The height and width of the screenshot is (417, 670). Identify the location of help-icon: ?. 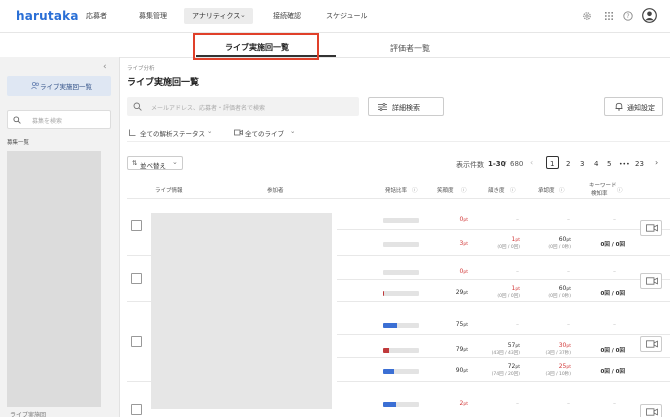
(628, 16).